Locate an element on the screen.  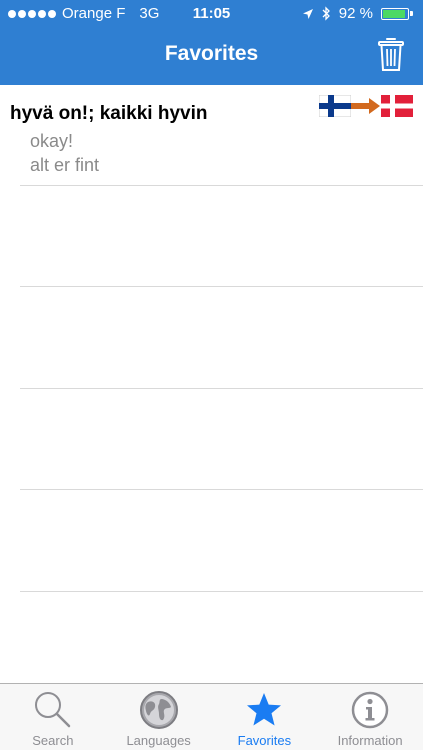
delete-favorites-button is located at coordinates (391, 54).